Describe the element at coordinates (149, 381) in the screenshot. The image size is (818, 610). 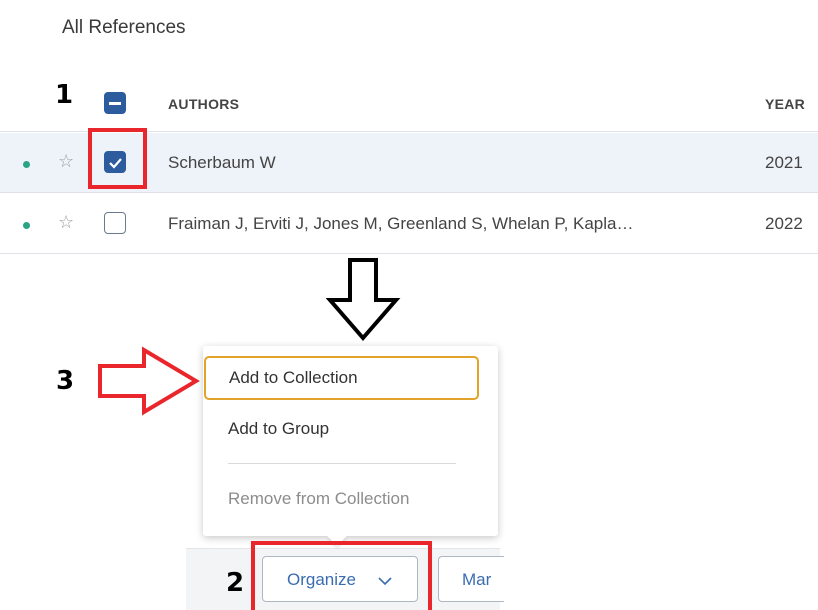
I see `right-arrow-icon` at that location.